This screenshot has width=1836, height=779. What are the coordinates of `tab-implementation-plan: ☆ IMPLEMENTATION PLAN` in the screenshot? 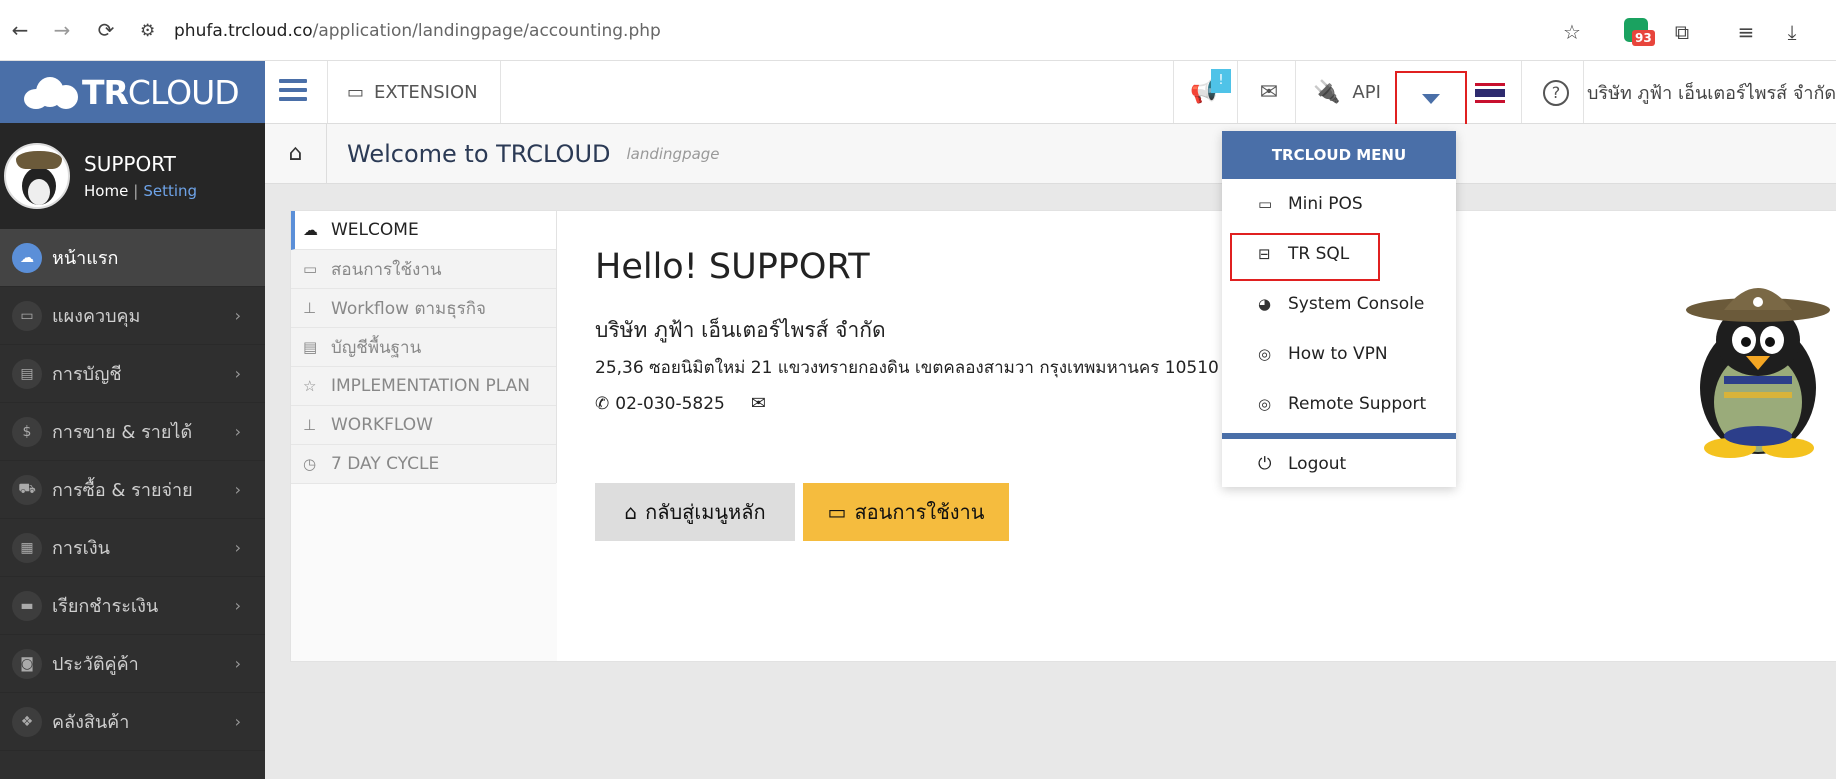 It's located at (423, 386).